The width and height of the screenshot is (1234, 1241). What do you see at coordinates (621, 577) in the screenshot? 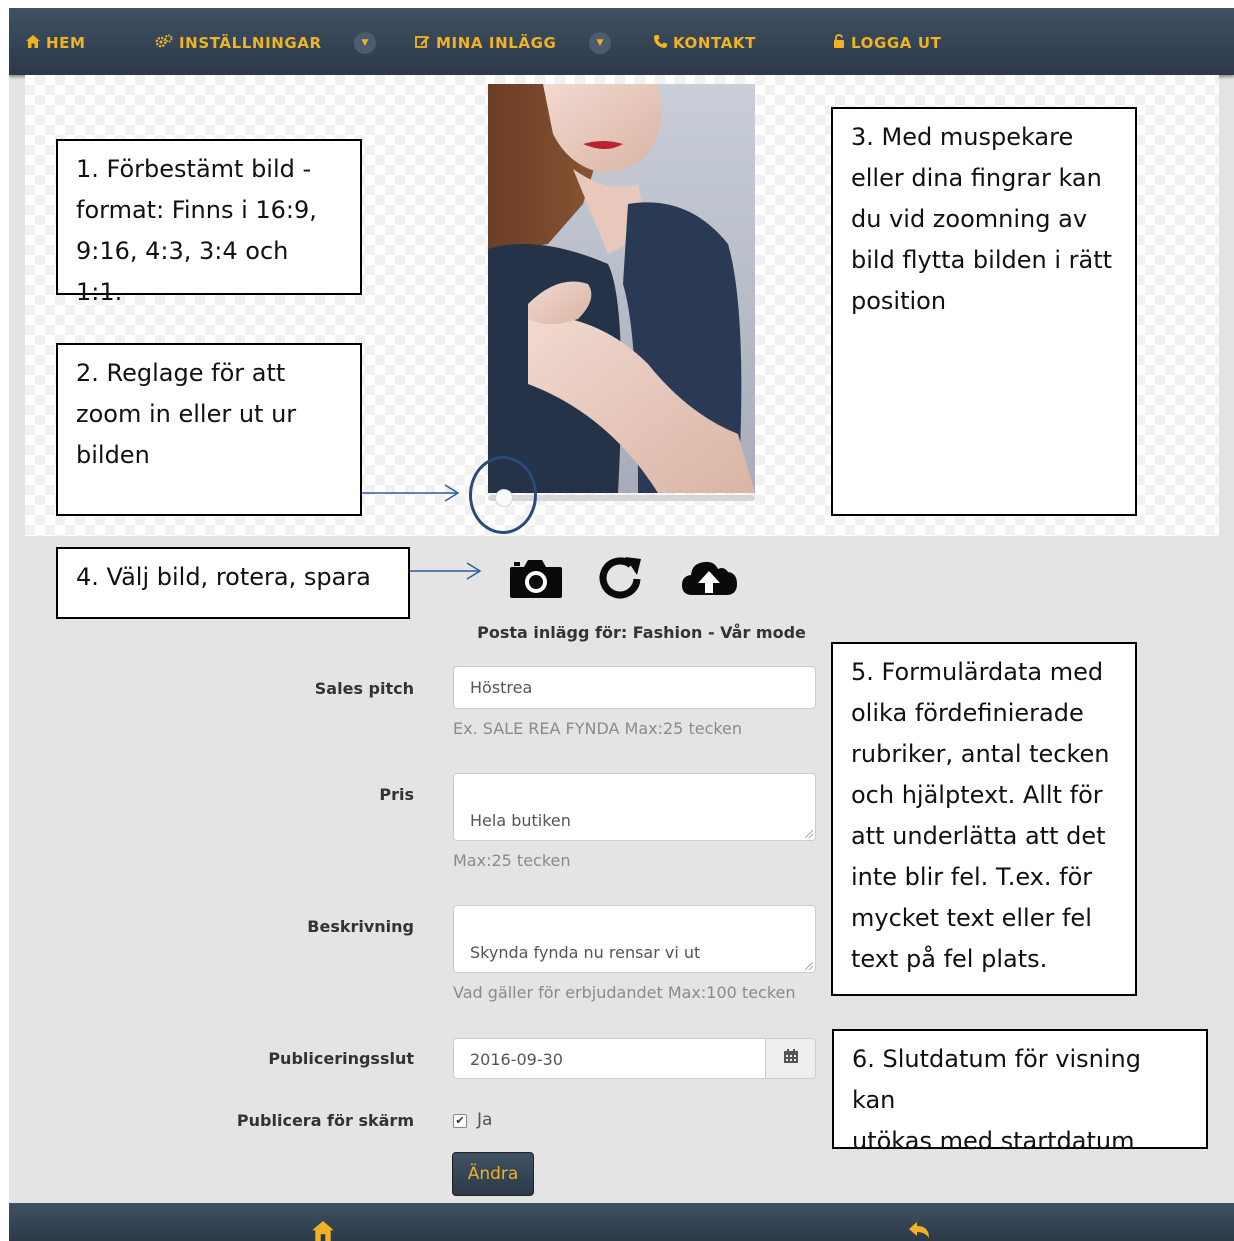
I see `rotate-button` at bounding box center [621, 577].